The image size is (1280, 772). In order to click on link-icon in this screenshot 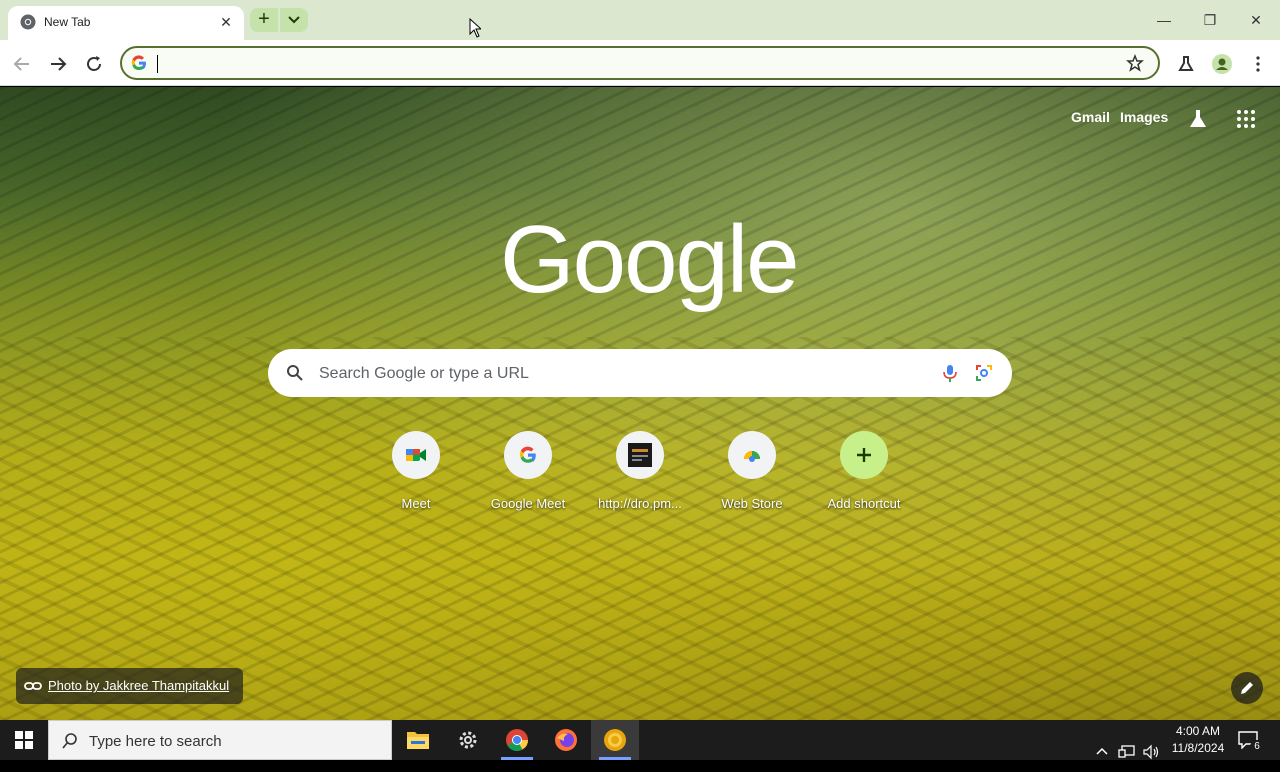, I will do `click(33, 686)`.